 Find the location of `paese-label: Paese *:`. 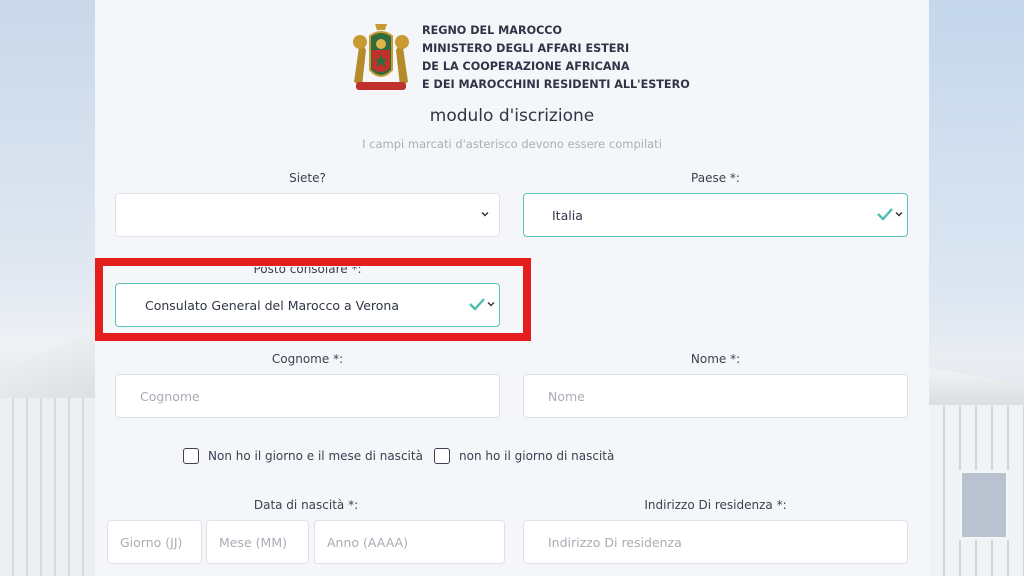

paese-label: Paese *: is located at coordinates (715, 178).